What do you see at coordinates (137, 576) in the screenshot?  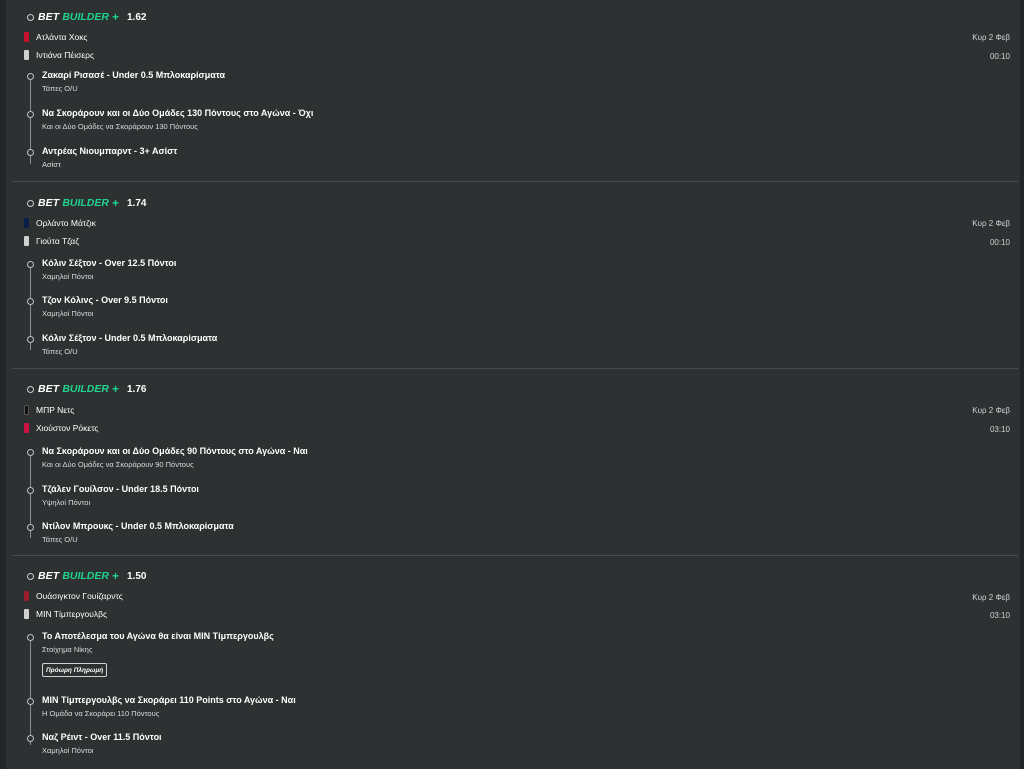 I see `odds-value: 1.50` at bounding box center [137, 576].